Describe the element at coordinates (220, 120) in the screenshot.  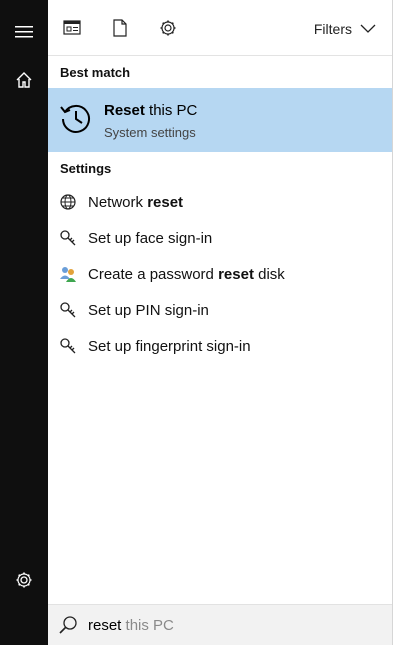
I see `best-match-result: Reset this PC System settings` at that location.